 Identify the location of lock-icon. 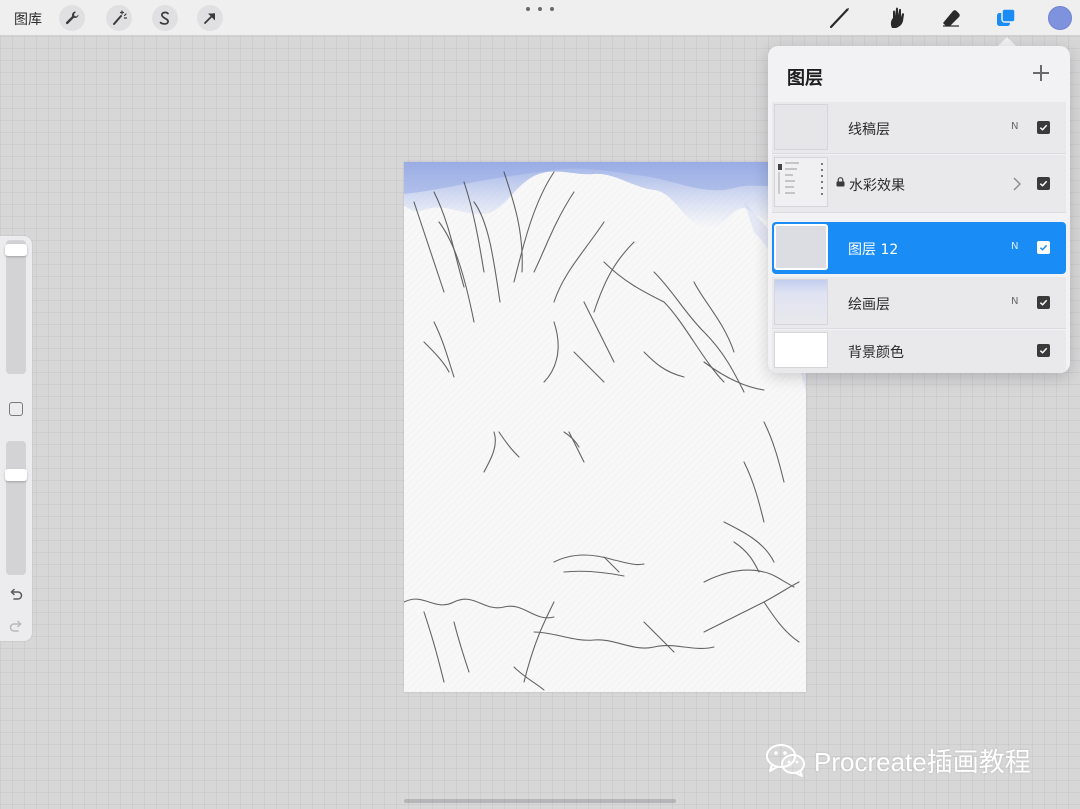
(840, 182).